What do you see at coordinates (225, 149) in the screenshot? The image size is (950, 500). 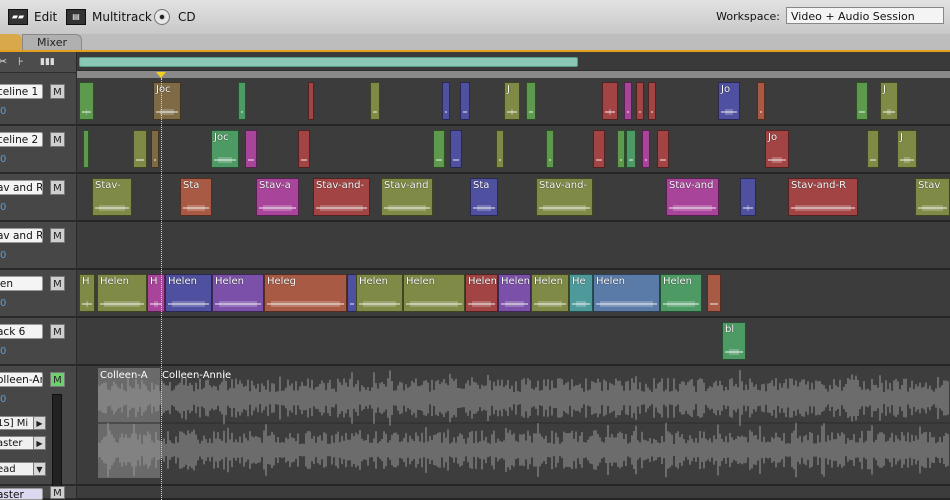 I see `audio-clip: Joc` at bounding box center [225, 149].